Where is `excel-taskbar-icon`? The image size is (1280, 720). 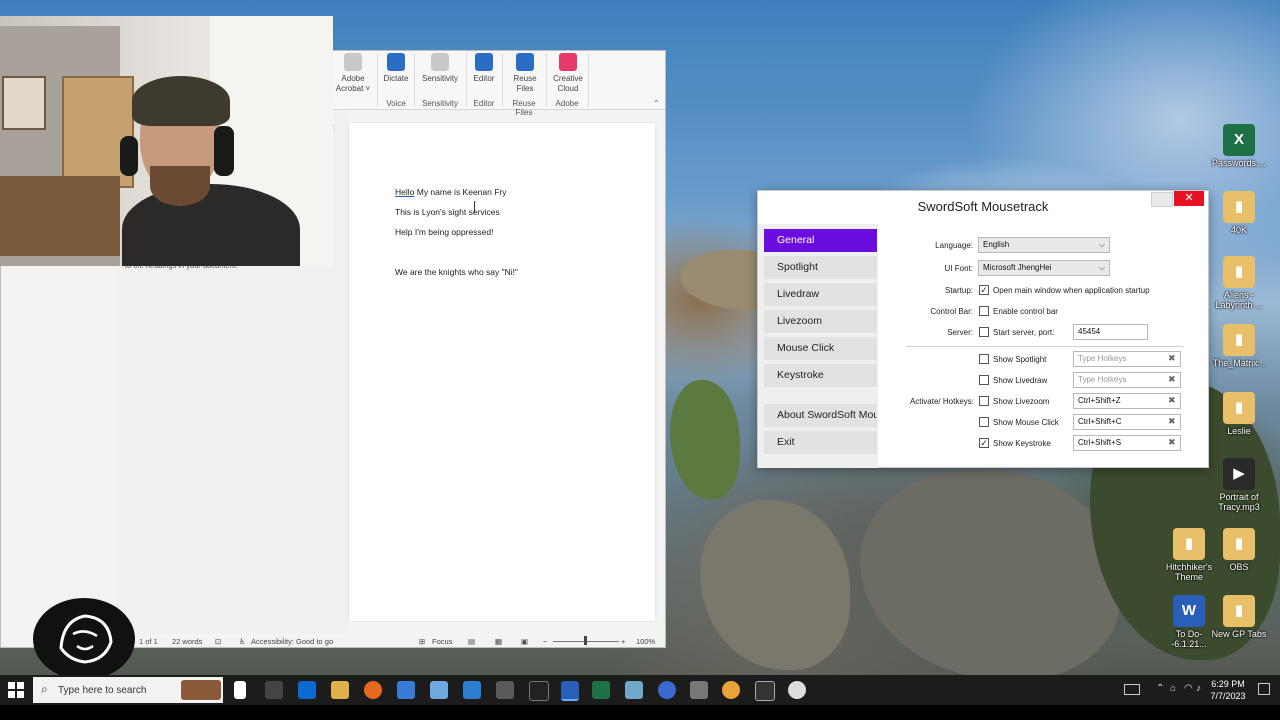
excel-taskbar-icon is located at coordinates (601, 690).